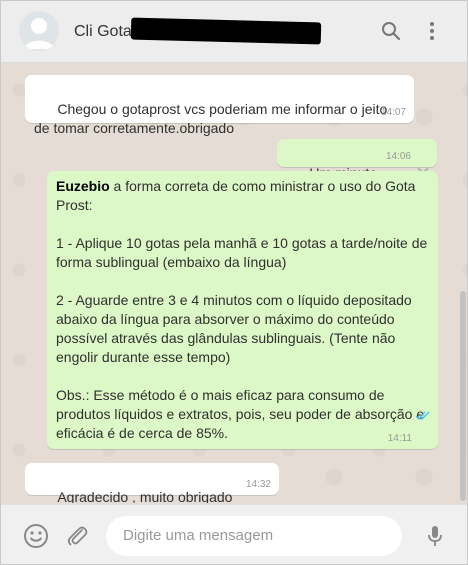  I want to click on chat-header: Cli Gota, so click(234, 32).